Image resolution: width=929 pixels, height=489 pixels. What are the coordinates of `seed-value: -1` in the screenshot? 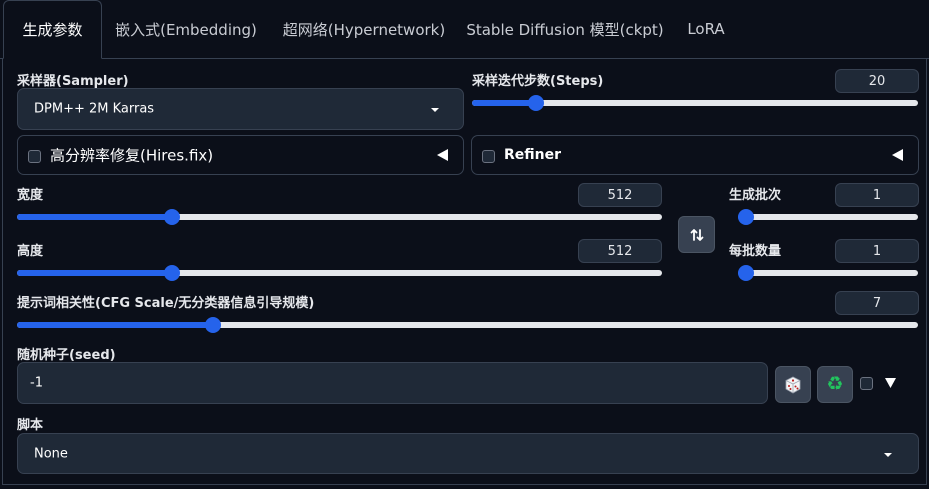 It's located at (36, 383).